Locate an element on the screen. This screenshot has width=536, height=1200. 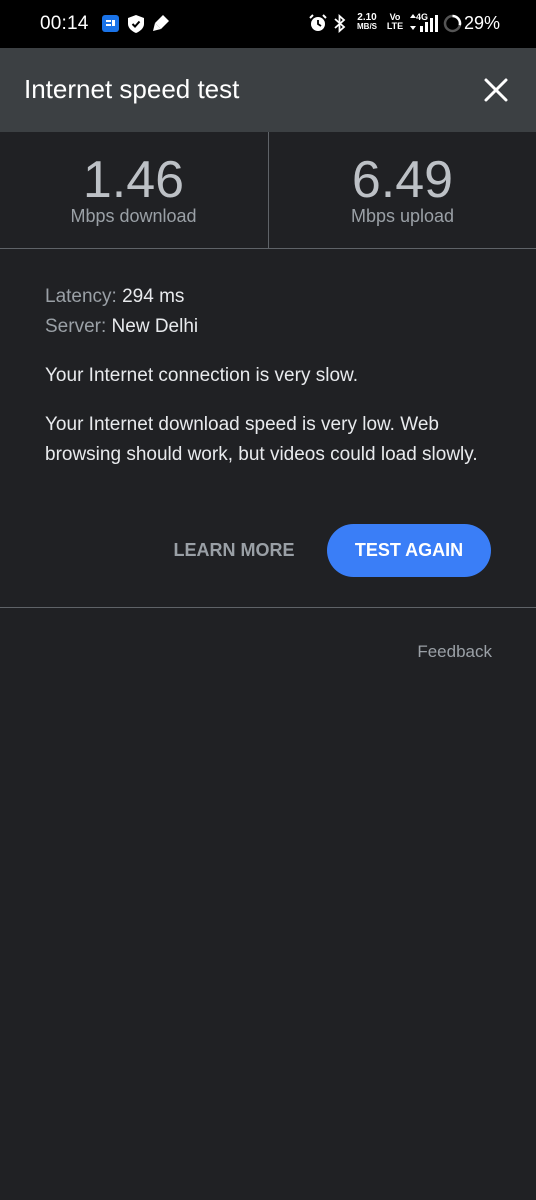
feedback-link: Feedback is located at coordinates (446, 652).